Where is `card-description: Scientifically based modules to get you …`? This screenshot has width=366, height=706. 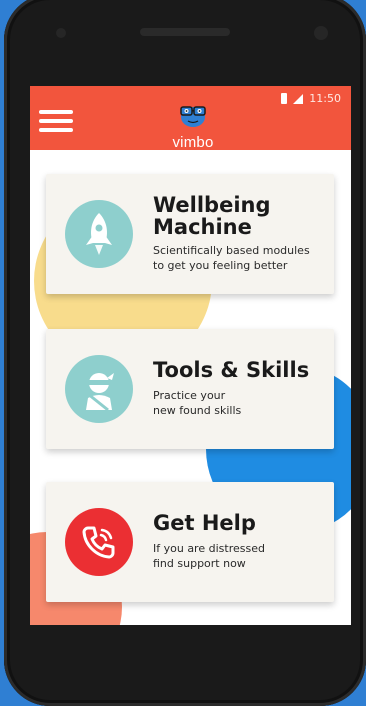 card-description: Scientifically based modules to get you … is located at coordinates (231, 258).